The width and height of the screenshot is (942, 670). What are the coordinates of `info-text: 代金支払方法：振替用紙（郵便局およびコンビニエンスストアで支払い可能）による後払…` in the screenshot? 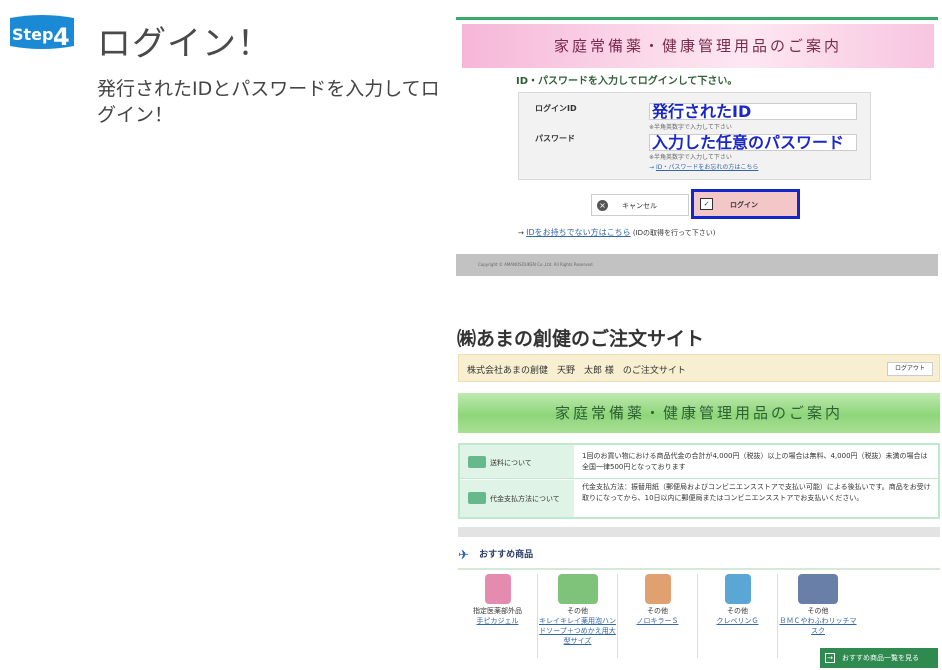 It's located at (756, 492).